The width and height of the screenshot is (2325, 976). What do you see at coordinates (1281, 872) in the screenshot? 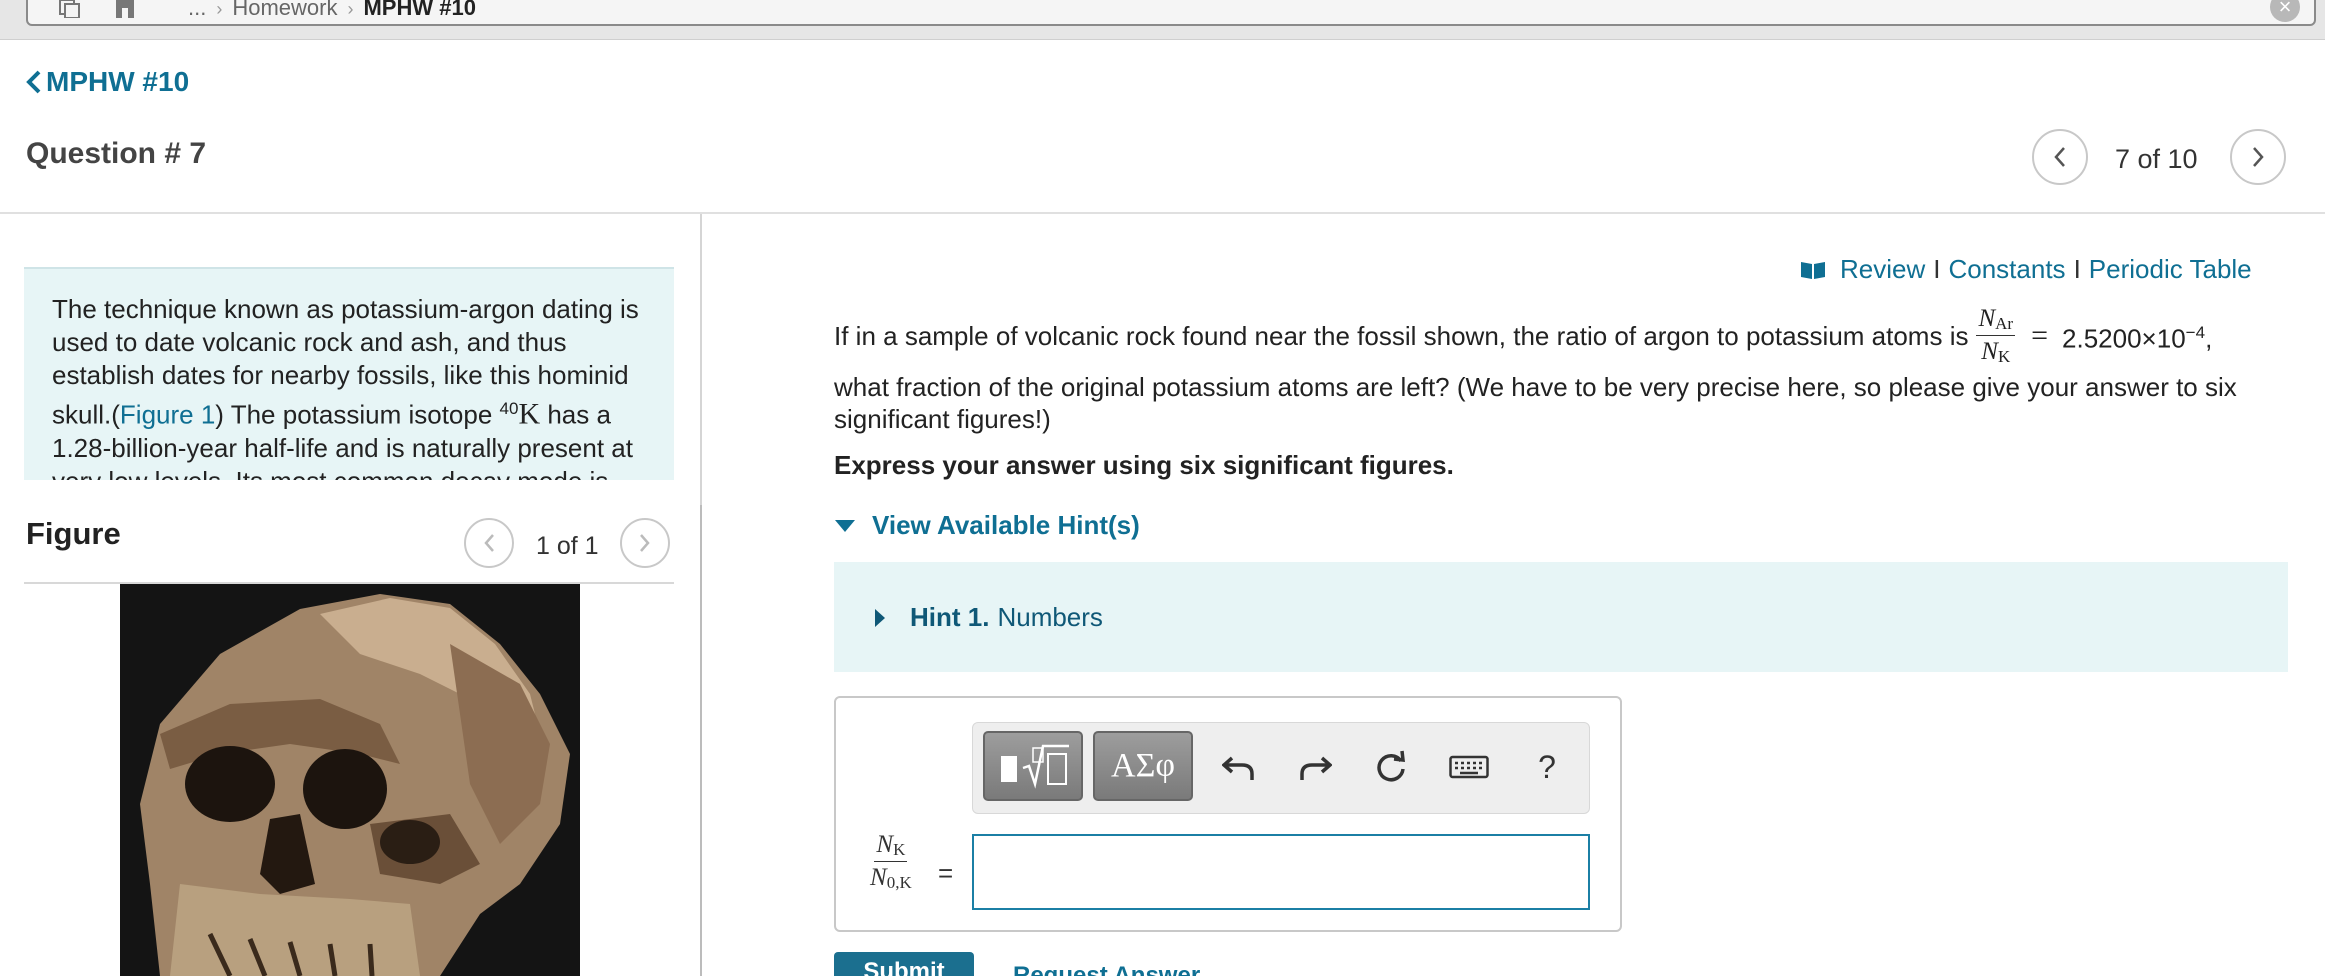
I see `answer-input` at bounding box center [1281, 872].